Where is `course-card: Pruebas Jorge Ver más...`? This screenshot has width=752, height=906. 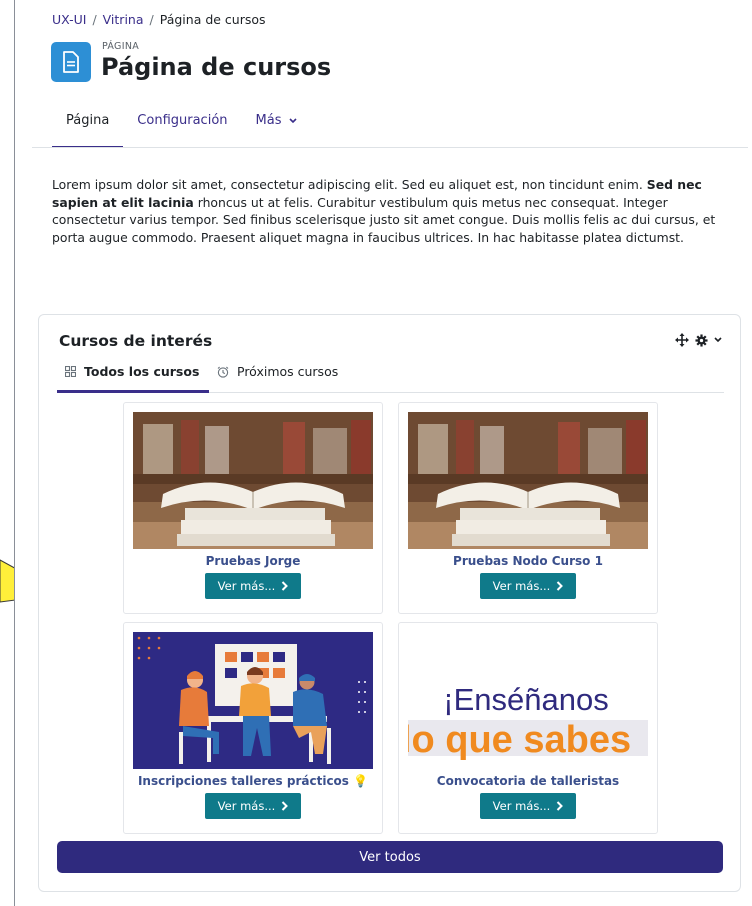
course-card: Pruebas Jorge Ver más... is located at coordinates (253, 508).